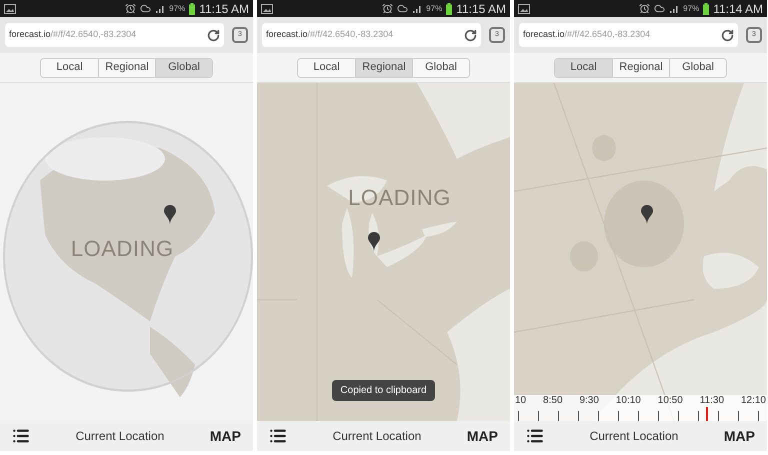 The width and height of the screenshot is (768, 455). What do you see at coordinates (738, 9) in the screenshot?
I see `clock-time: 11:14 AM` at bounding box center [738, 9].